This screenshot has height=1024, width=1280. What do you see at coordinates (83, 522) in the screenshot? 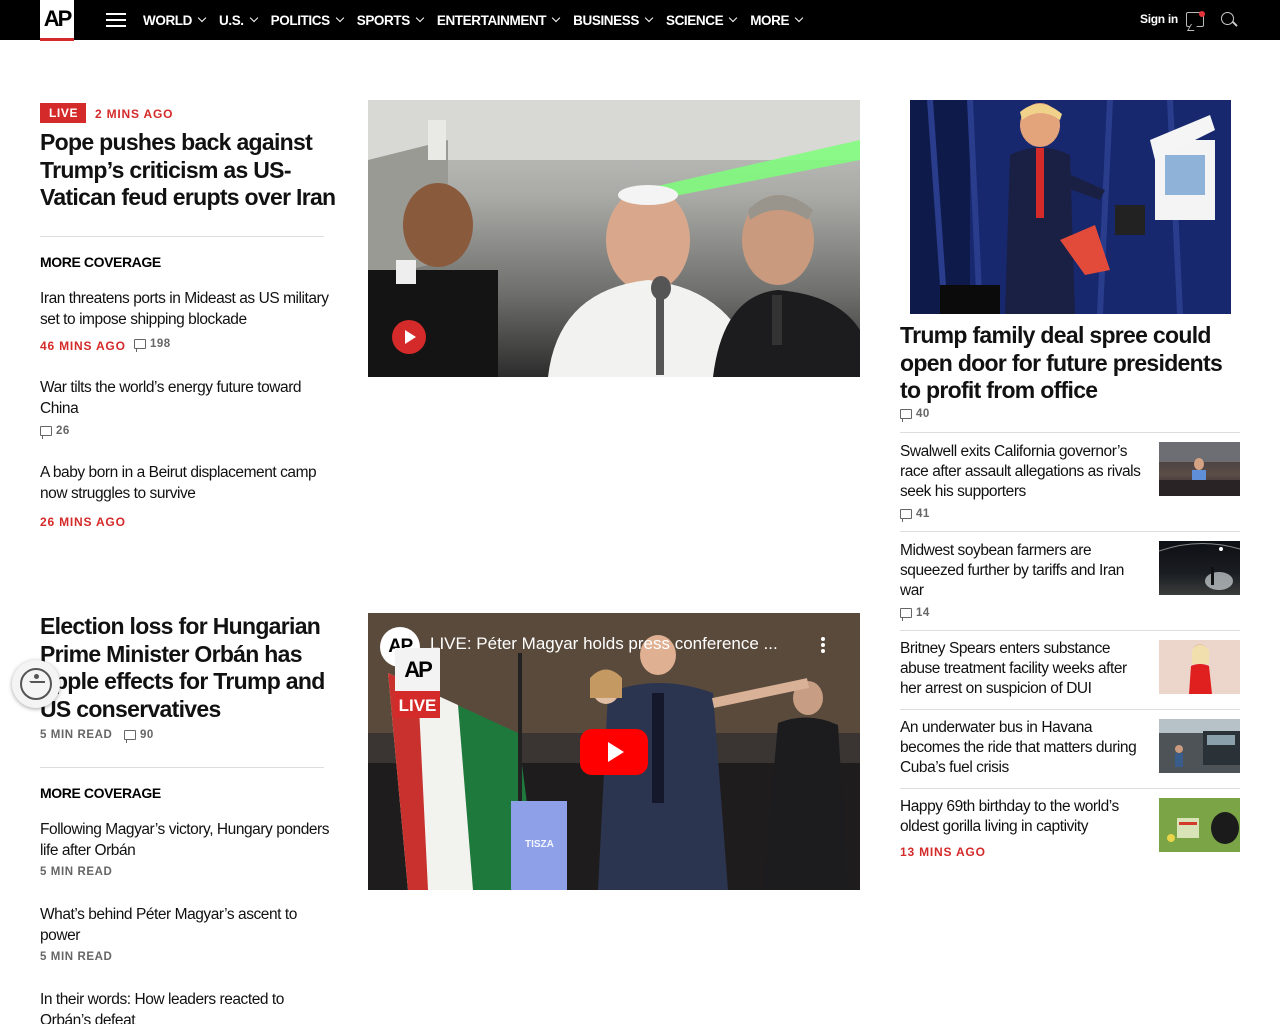
I see `timestamp: 26 MINS AGO` at bounding box center [83, 522].